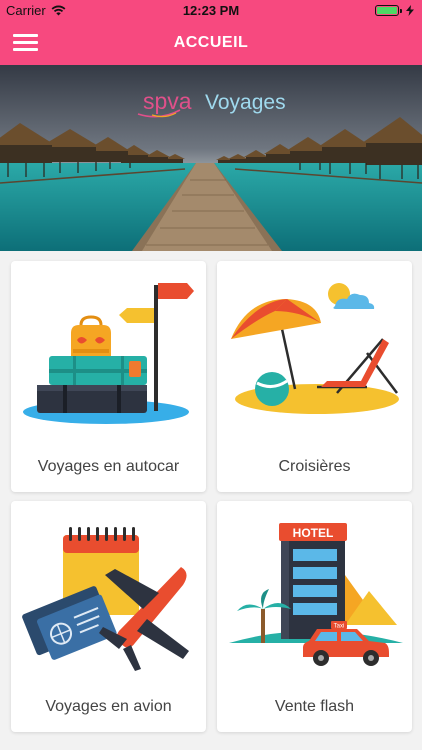  What do you see at coordinates (108, 353) in the screenshot?
I see `luggage-signpost-icon` at bounding box center [108, 353].